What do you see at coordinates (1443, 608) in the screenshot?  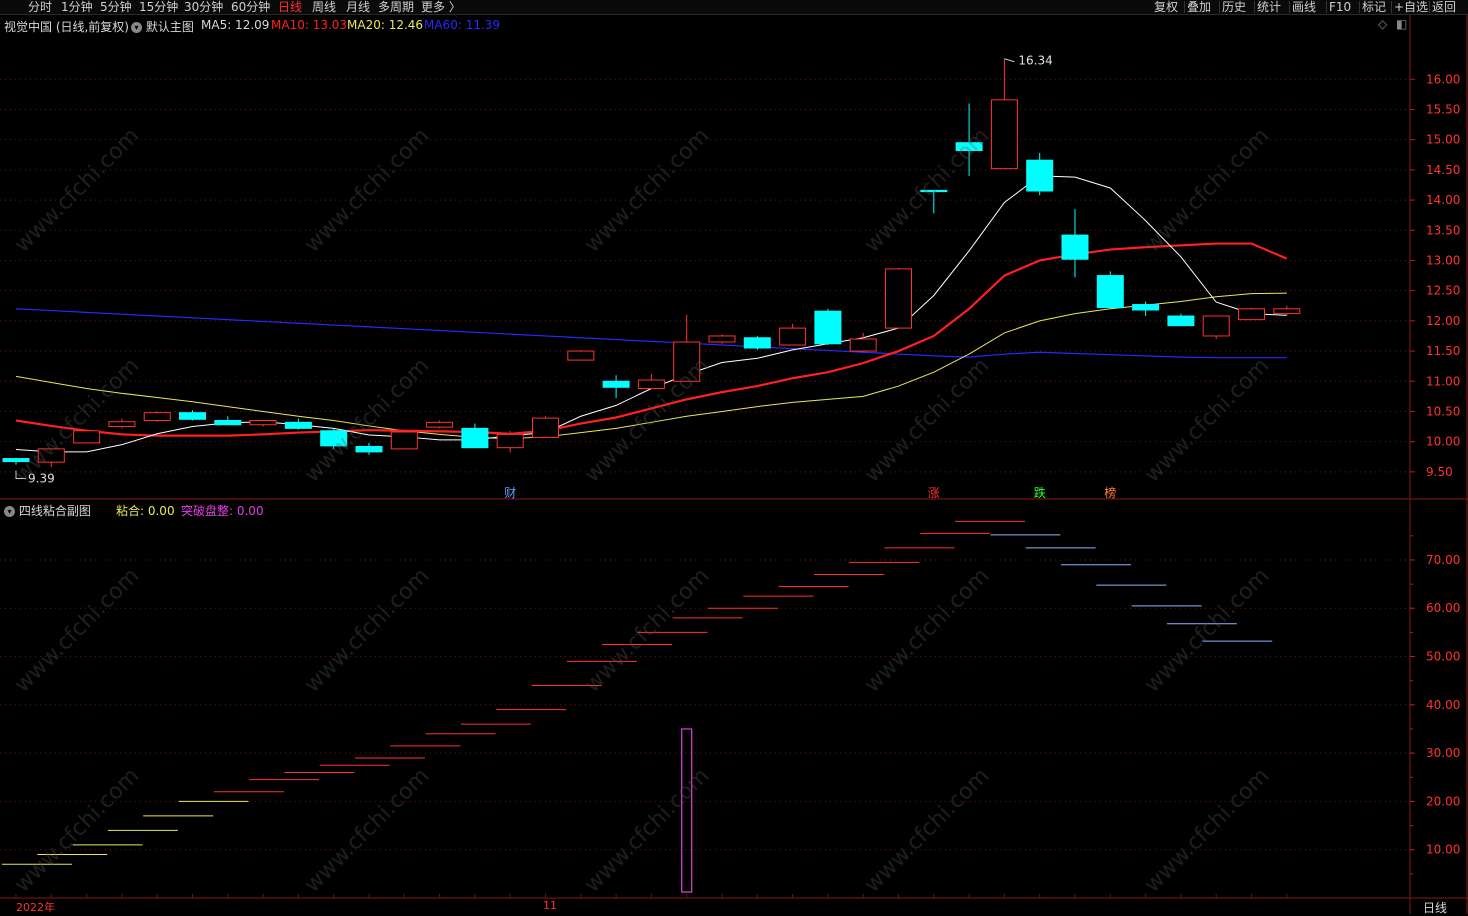 I see `sub-y-tick-label: 60.00` at bounding box center [1443, 608].